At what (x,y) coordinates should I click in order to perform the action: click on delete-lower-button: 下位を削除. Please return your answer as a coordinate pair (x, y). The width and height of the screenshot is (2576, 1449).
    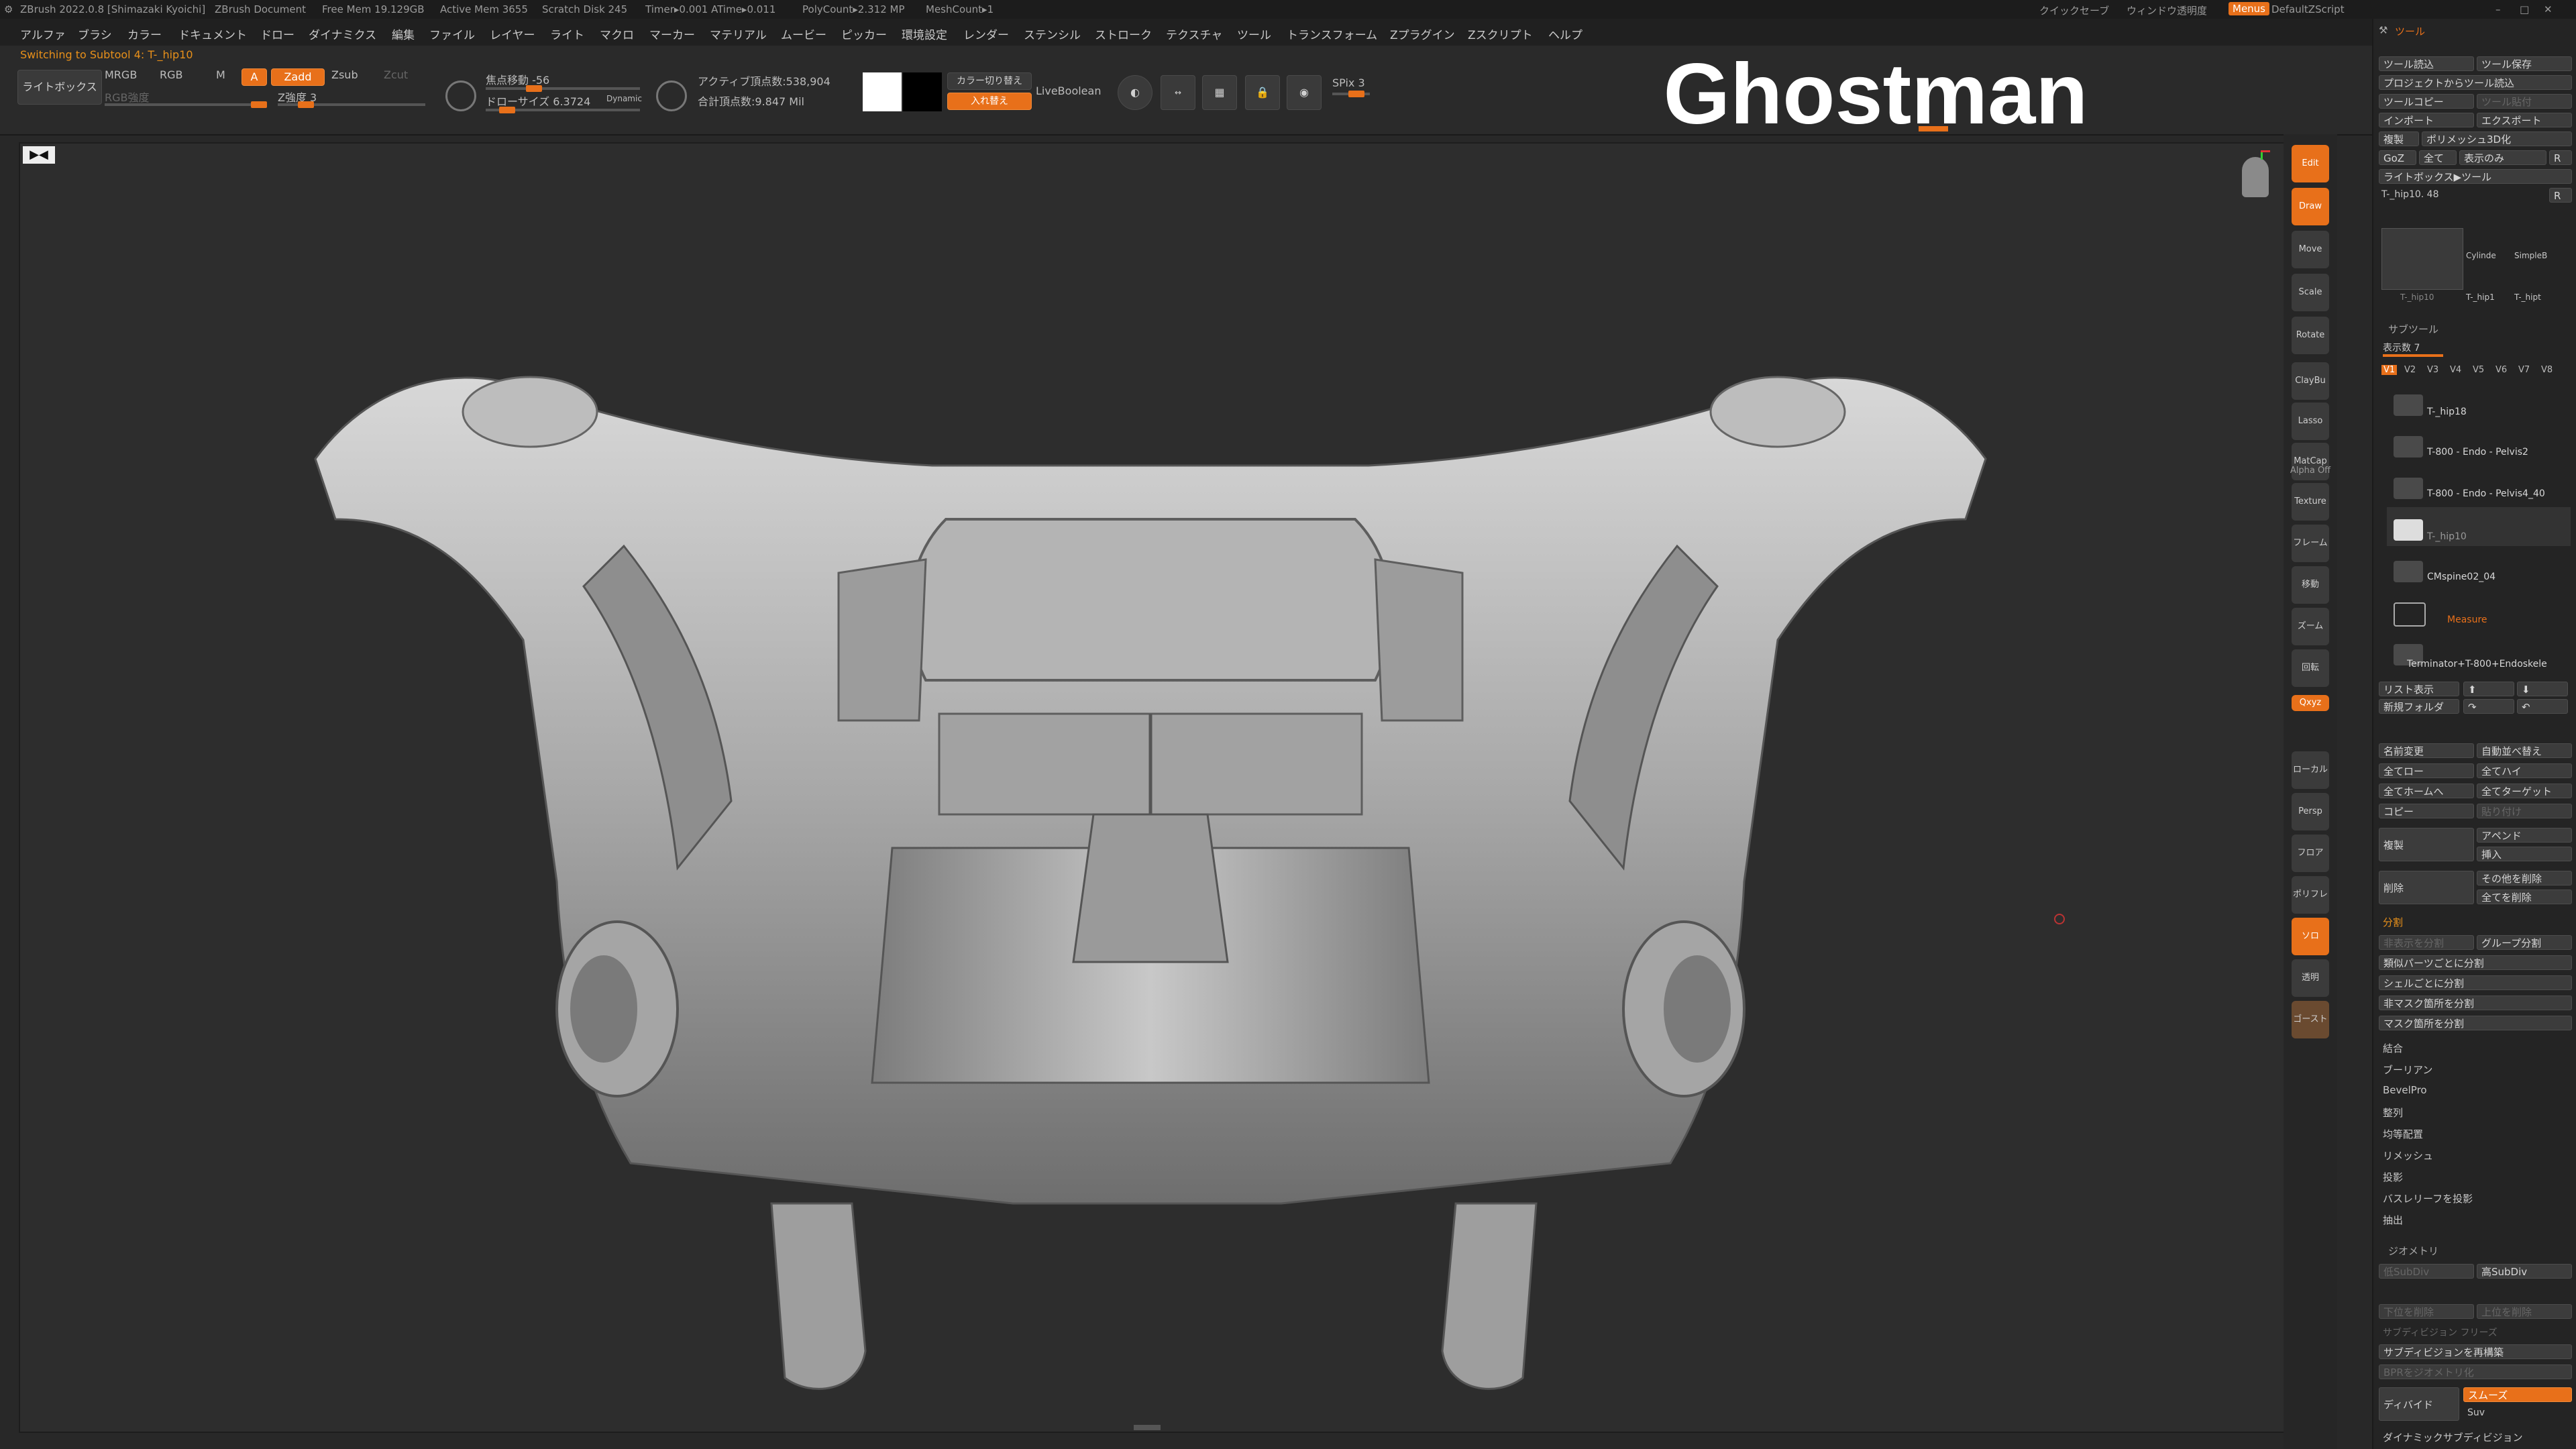
    Looking at the image, I should click on (2426, 1311).